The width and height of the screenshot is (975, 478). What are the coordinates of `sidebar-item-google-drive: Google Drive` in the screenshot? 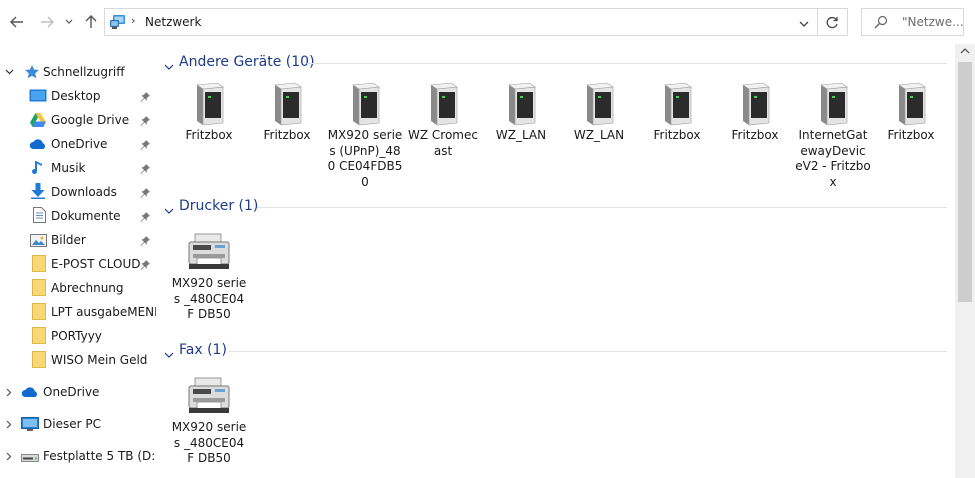 It's located at (78, 120).